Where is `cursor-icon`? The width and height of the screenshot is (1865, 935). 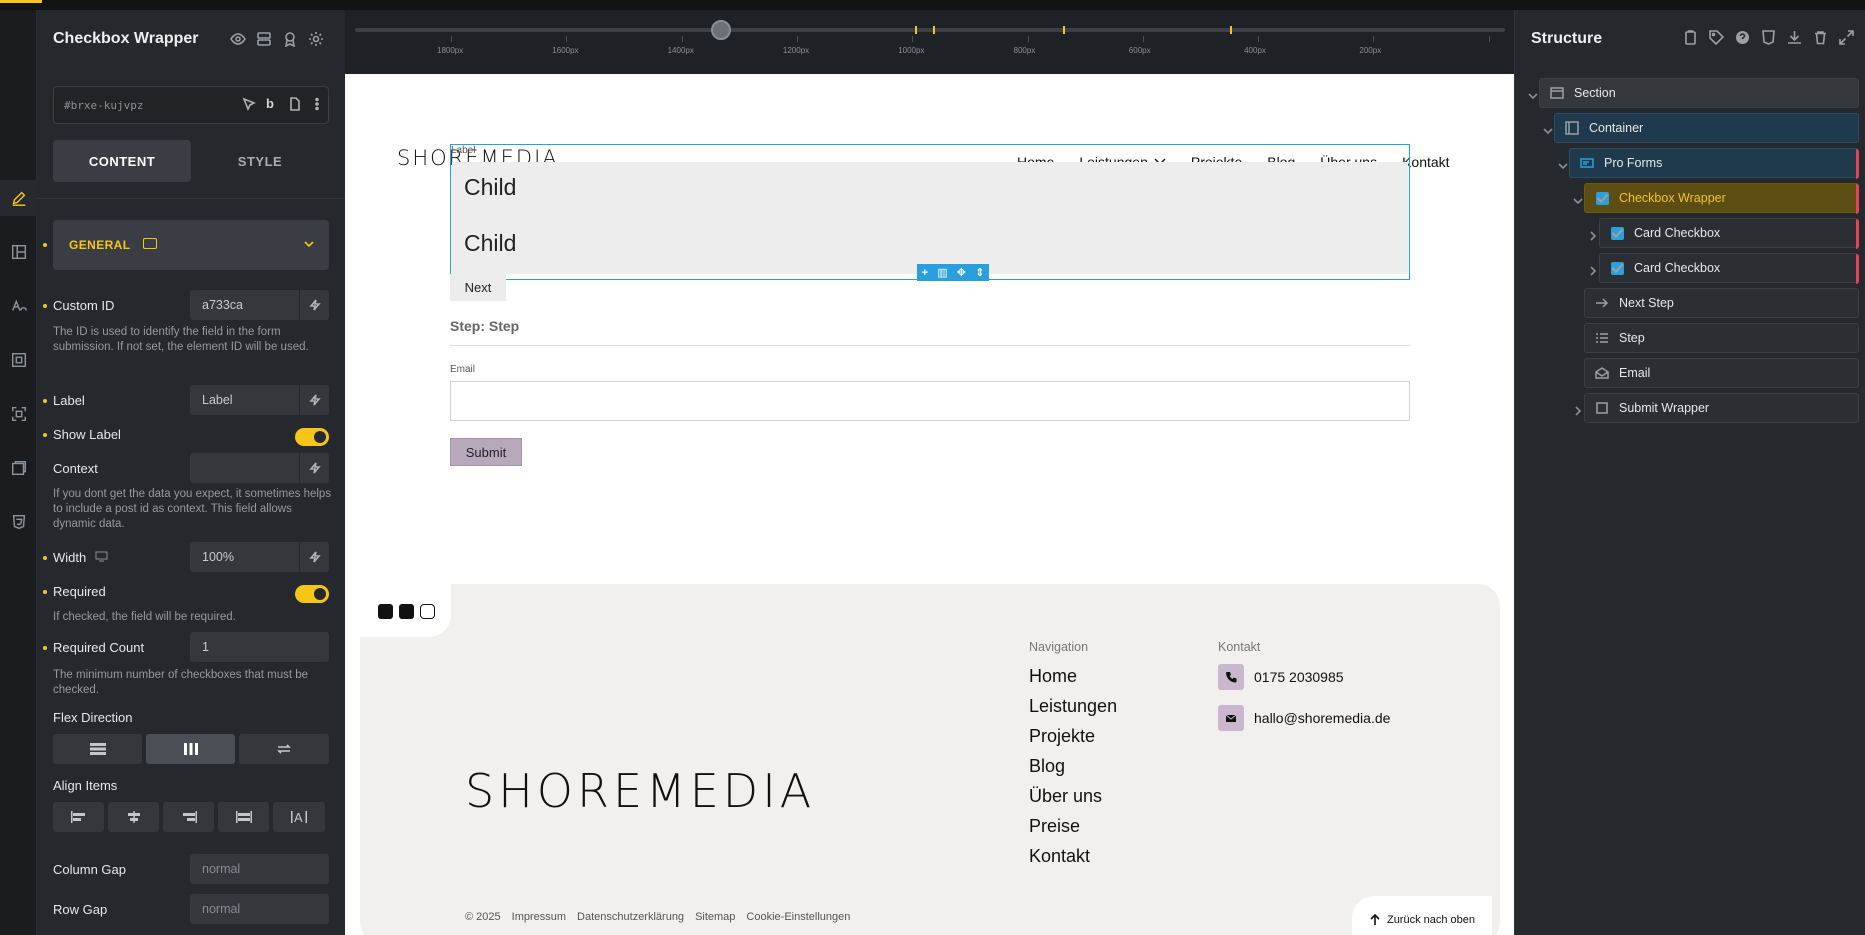 cursor-icon is located at coordinates (250, 105).